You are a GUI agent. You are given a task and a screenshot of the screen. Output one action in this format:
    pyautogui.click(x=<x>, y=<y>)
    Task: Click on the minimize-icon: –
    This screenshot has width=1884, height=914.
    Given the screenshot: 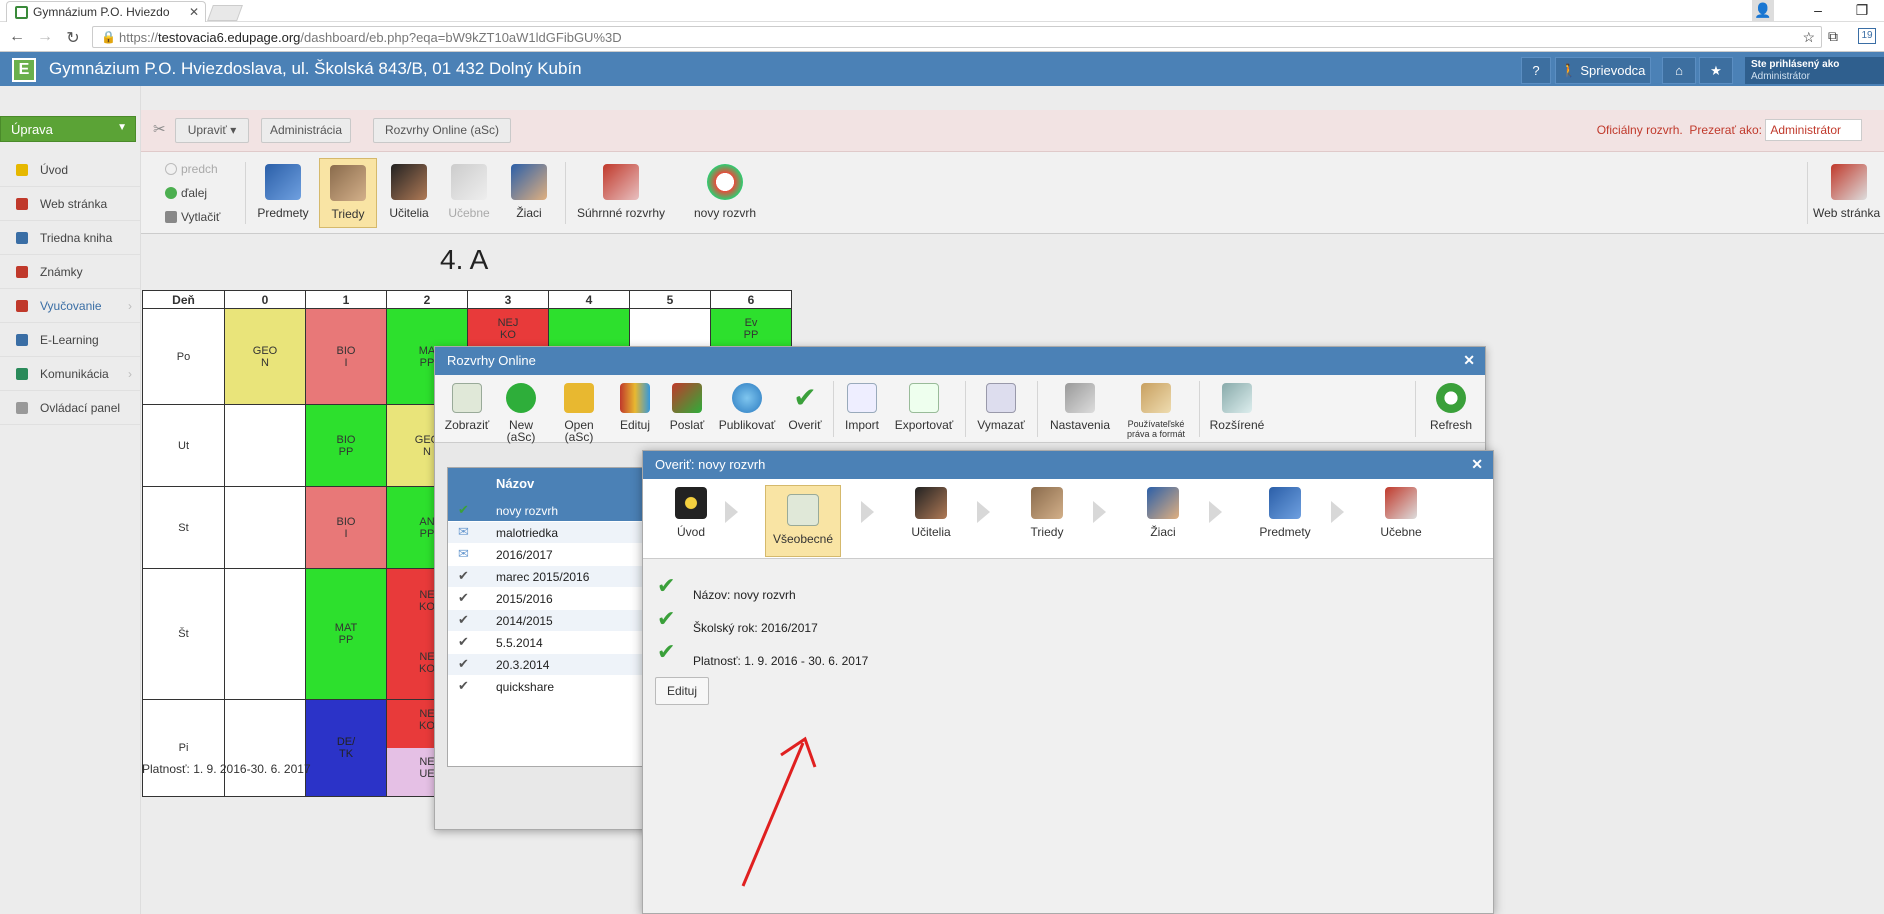 What is the action you would take?
    pyautogui.click(x=1818, y=11)
    